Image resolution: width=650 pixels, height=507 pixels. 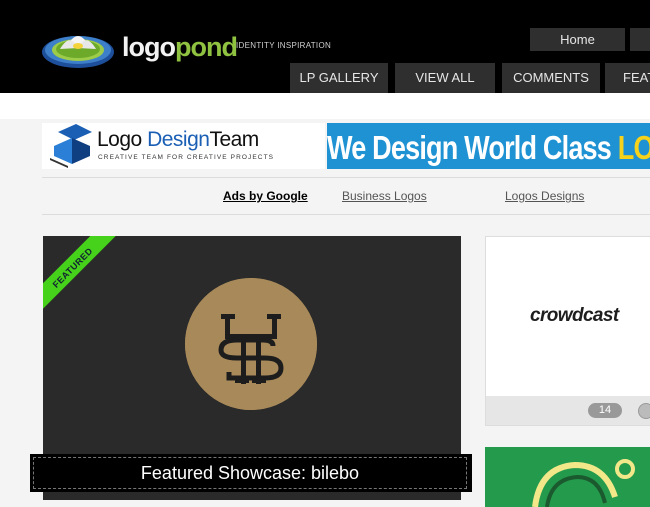 What do you see at coordinates (284, 45) in the screenshot?
I see `tagline: IDENTITY INSPIRATION` at bounding box center [284, 45].